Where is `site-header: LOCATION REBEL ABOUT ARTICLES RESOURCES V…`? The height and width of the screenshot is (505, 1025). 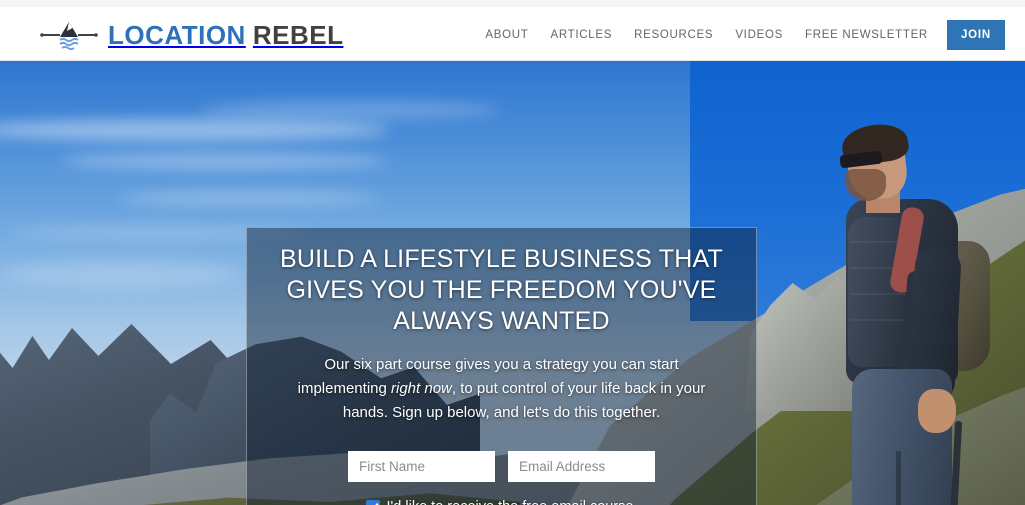
site-header: LOCATION REBEL ABOUT ARTICLES RESOURCES V… is located at coordinates (512, 34).